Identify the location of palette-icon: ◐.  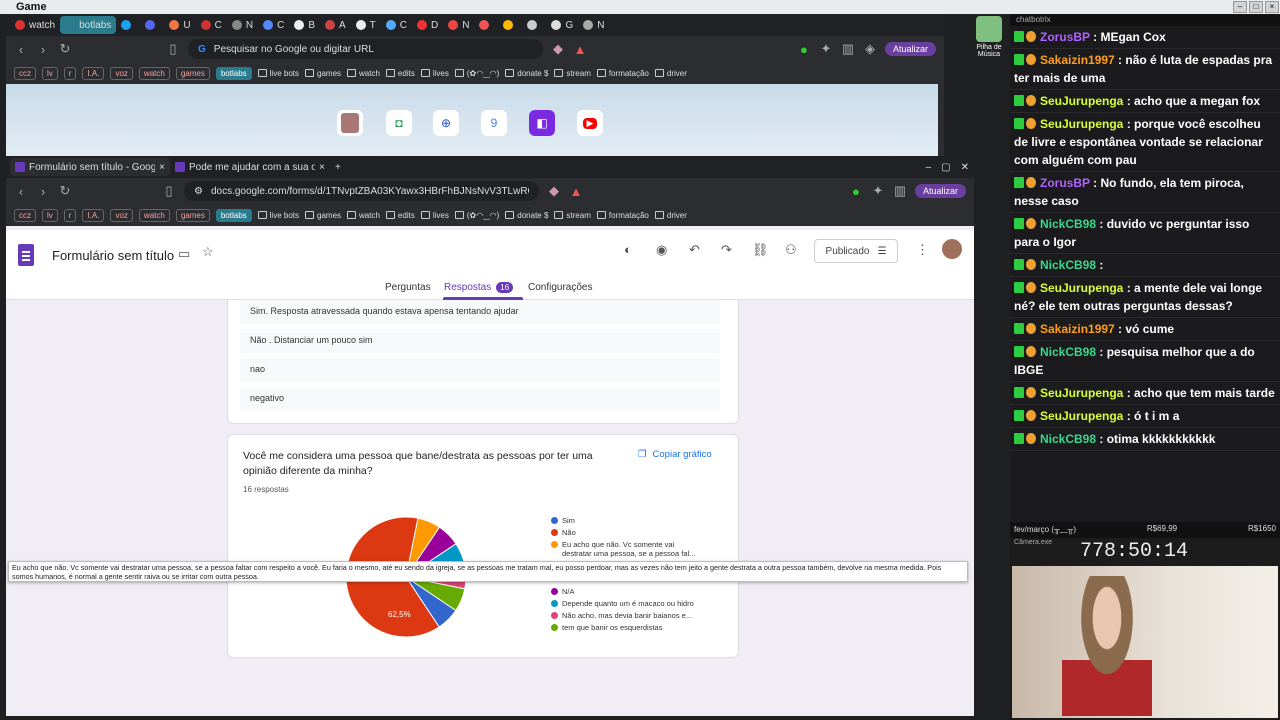
(628, 249).